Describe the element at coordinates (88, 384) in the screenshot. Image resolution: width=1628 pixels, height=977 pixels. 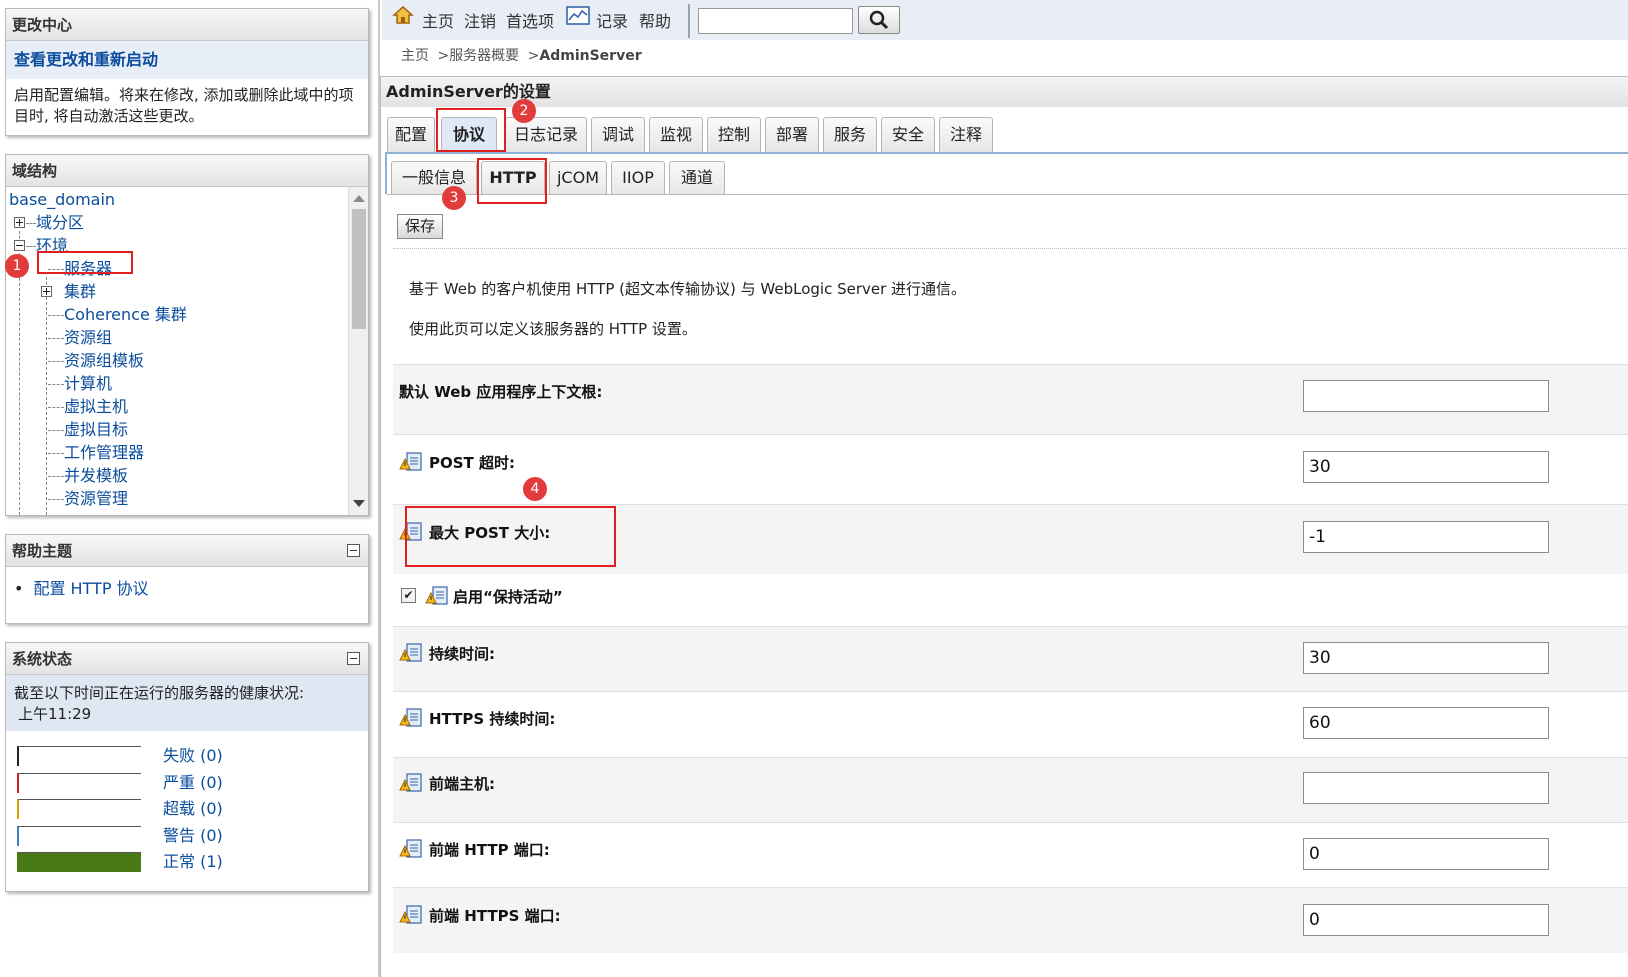
I see `tree-item-machines: 计算机` at that location.